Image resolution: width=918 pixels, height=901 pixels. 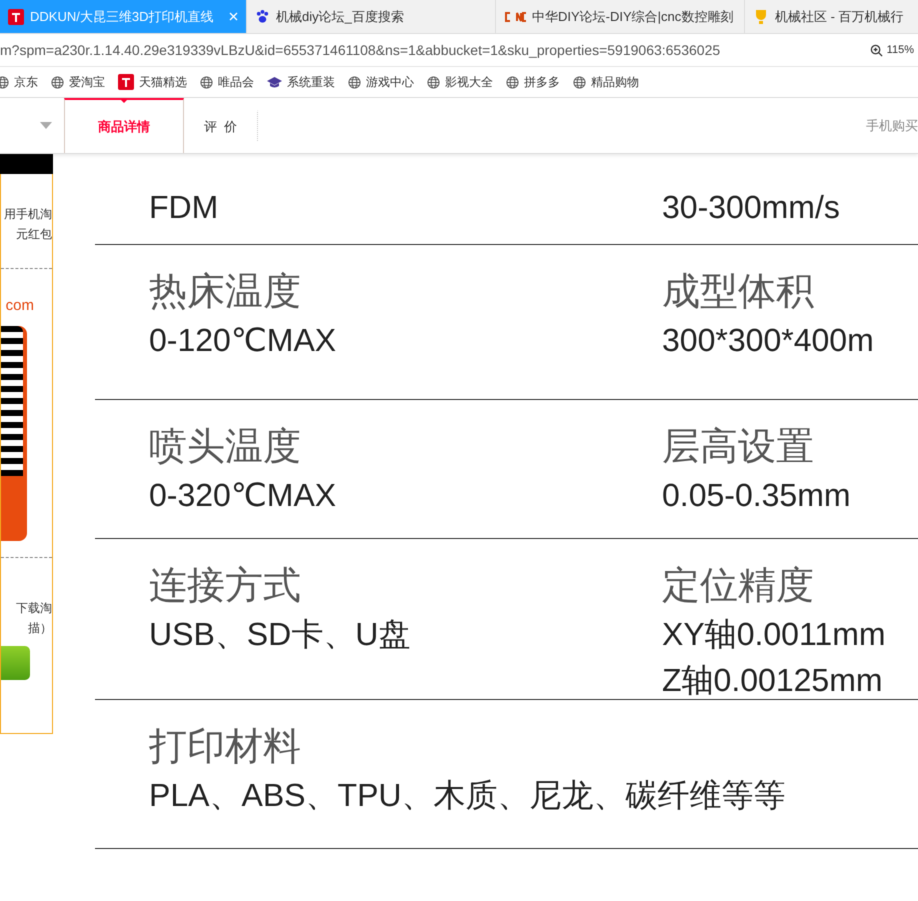 What do you see at coordinates (225, 447) in the screenshot?
I see `spec-label: 喷头温度` at bounding box center [225, 447].